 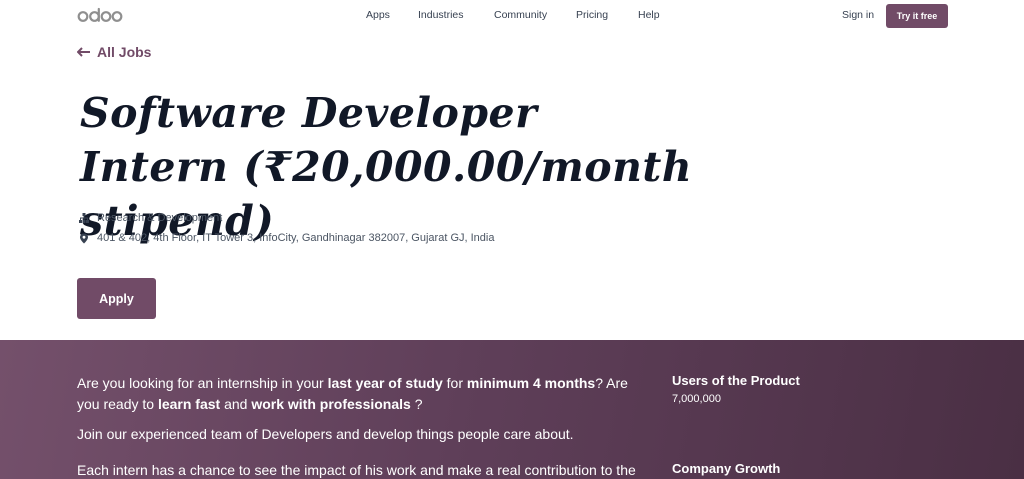 What do you see at coordinates (649, 15) in the screenshot?
I see `nav-help: Help` at bounding box center [649, 15].